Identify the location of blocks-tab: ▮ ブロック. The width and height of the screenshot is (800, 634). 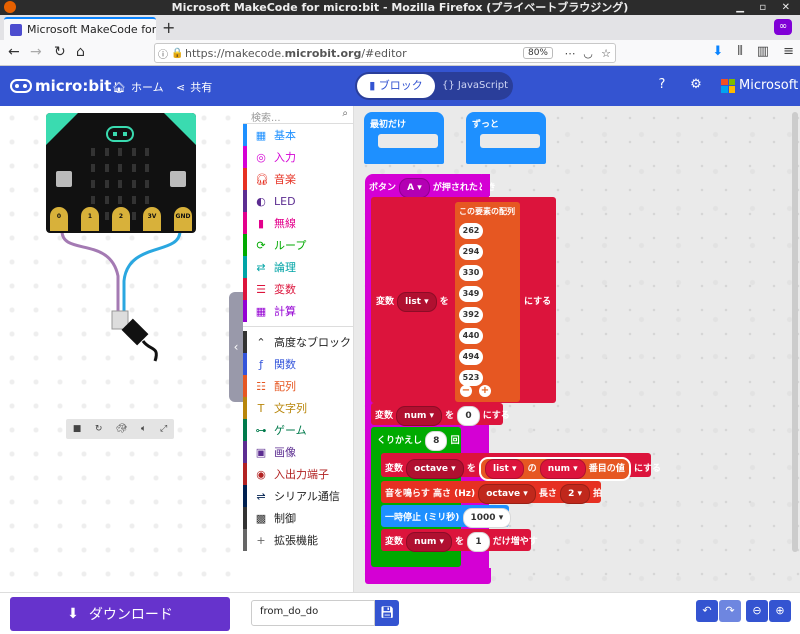
(396, 86).